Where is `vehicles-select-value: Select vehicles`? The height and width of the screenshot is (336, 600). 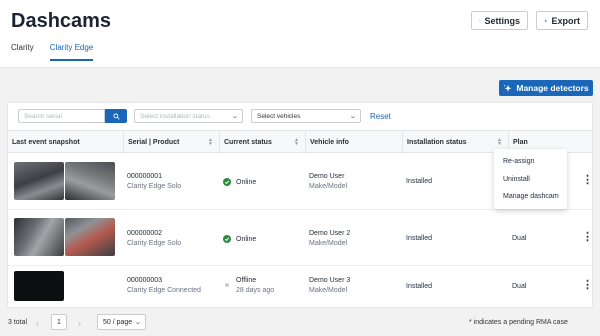
vehicles-select-value: Select vehicles is located at coordinates (279, 116).